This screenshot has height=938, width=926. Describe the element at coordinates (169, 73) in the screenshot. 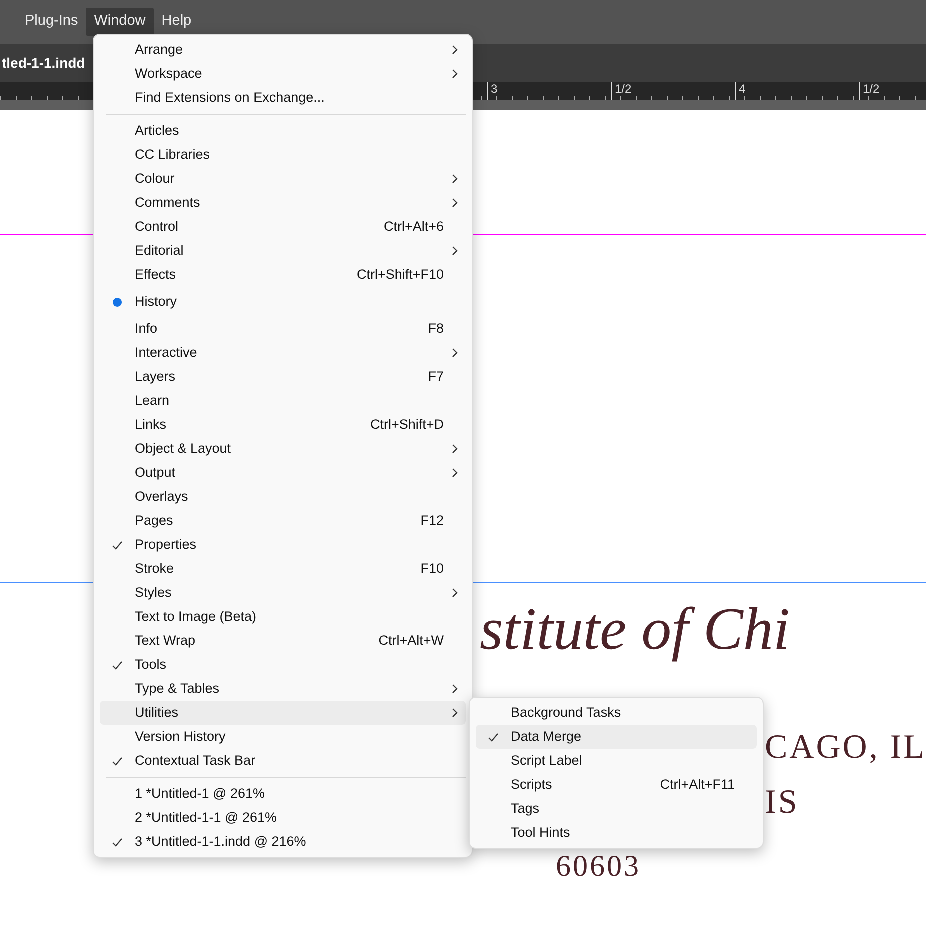

I see `menu-item-label: Workspace` at that location.